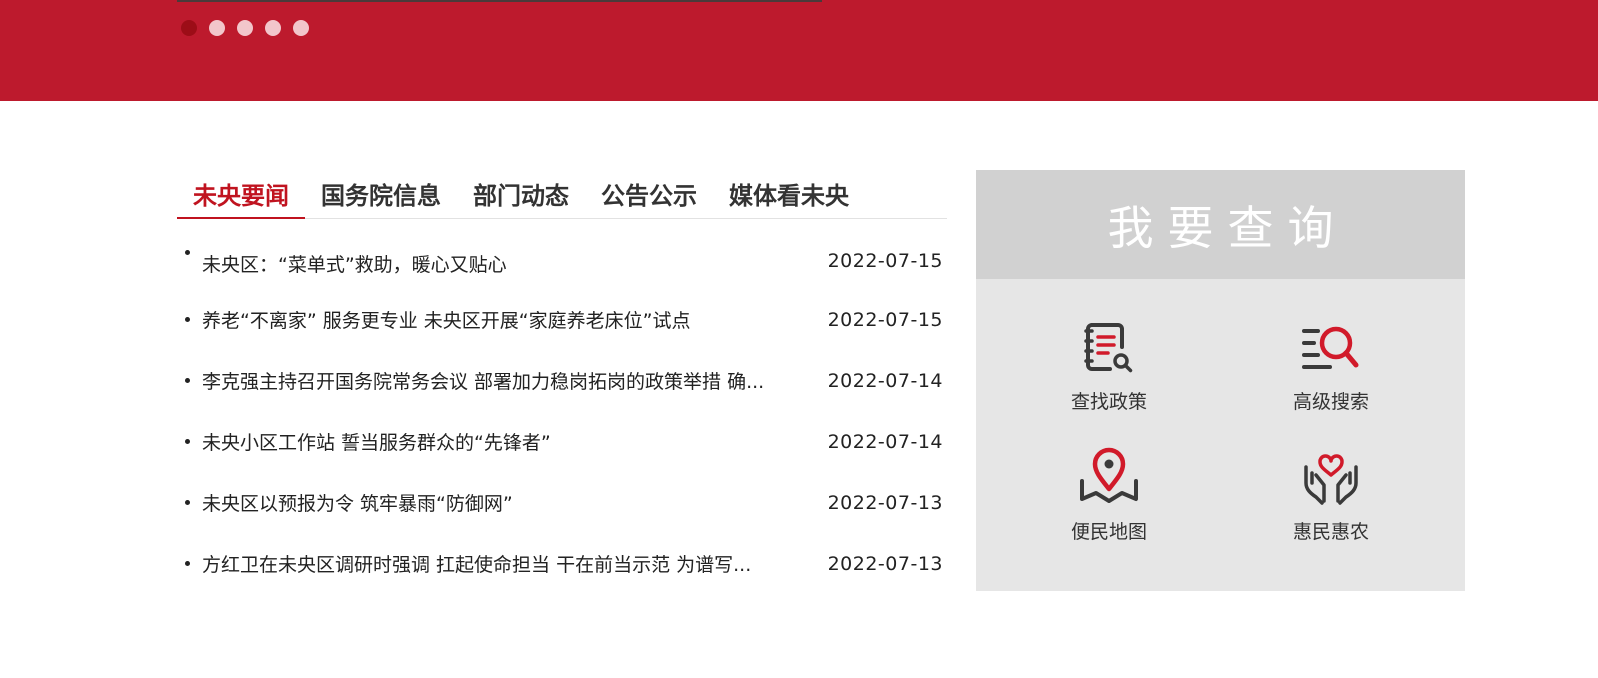 This screenshot has height=678, width=1598. I want to click on tab-weiyang-news: 未央要闻, so click(241, 194).